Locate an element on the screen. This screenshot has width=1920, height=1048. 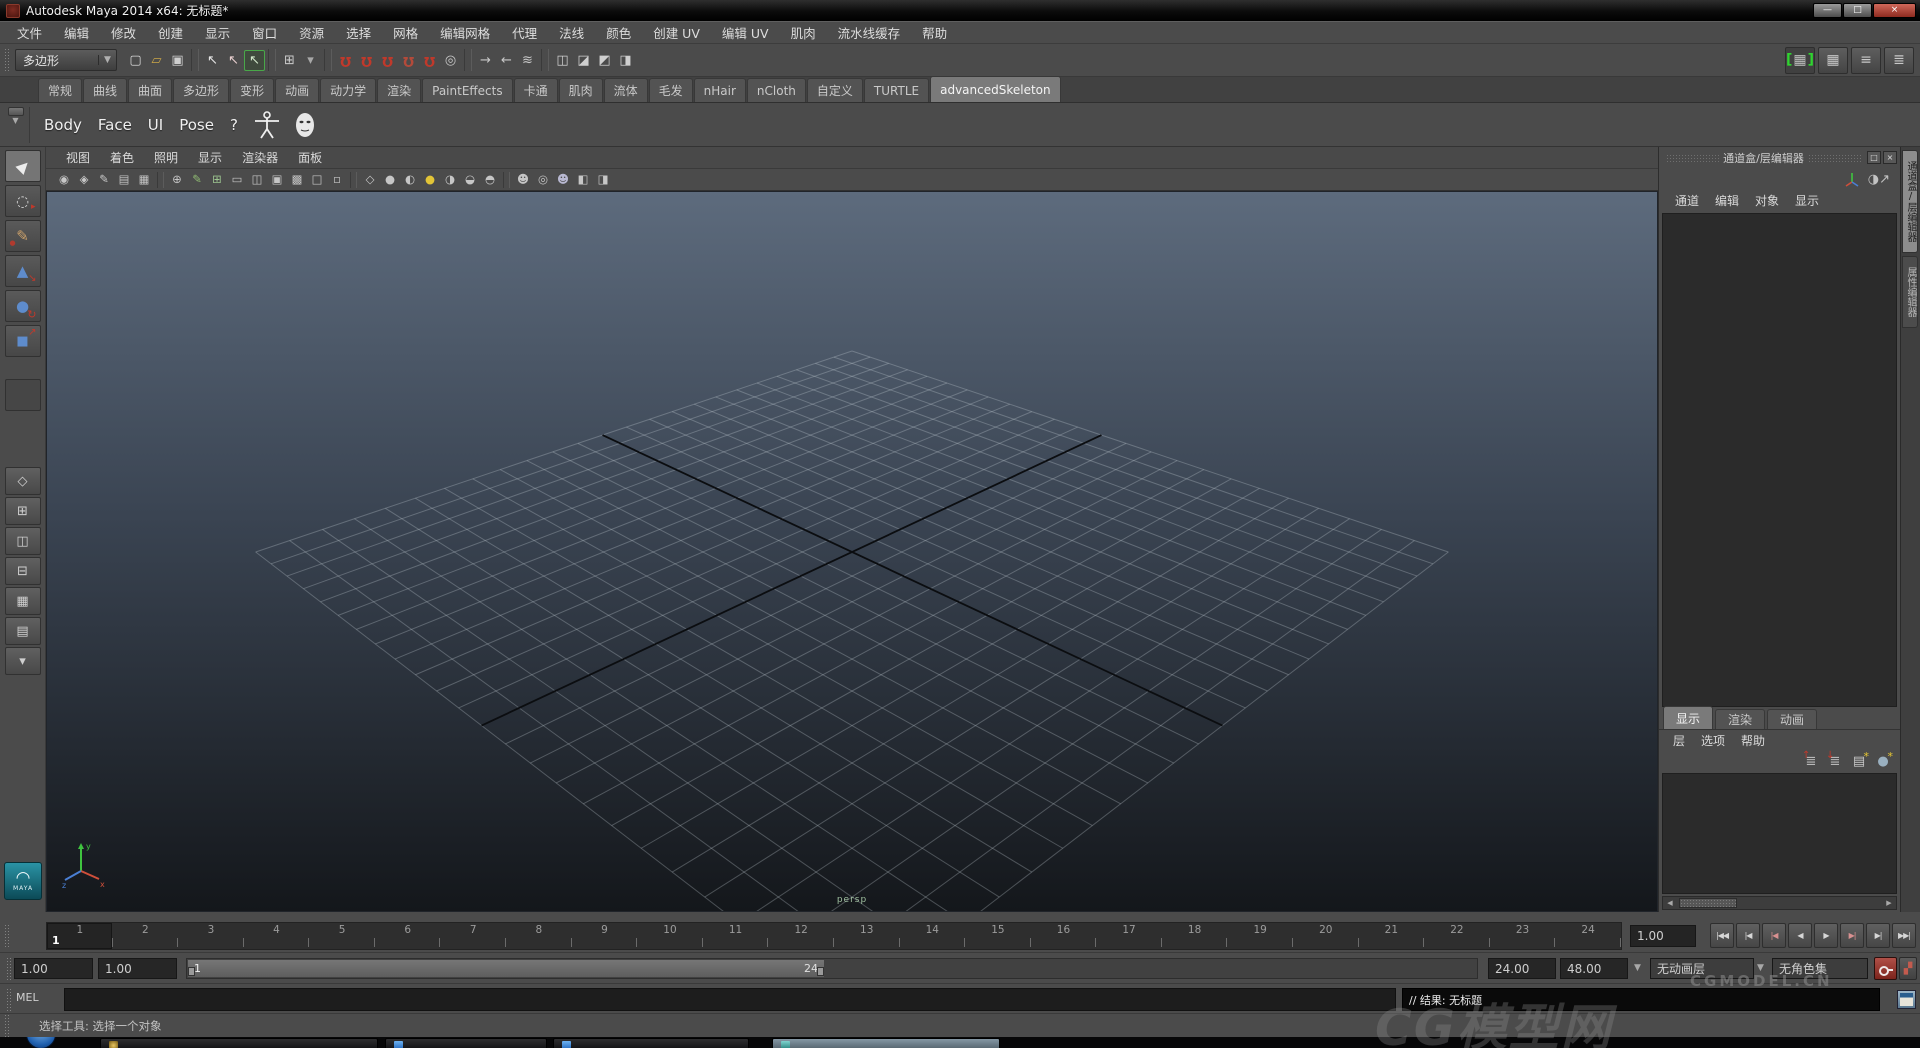
timeline-frame: 24 is located at coordinates (1588, 936).